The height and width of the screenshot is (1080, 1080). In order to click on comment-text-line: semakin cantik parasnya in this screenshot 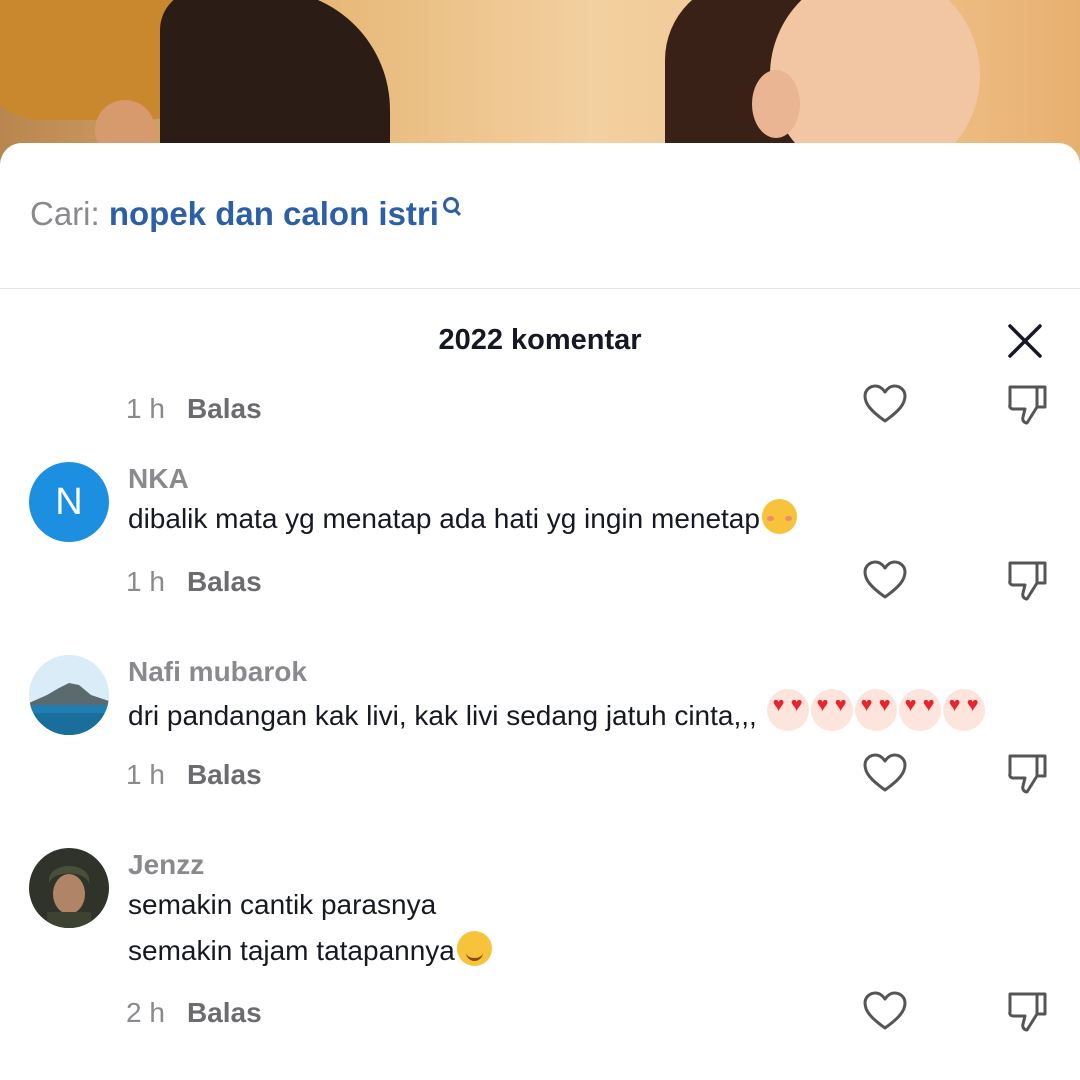, I will do `click(282, 904)`.